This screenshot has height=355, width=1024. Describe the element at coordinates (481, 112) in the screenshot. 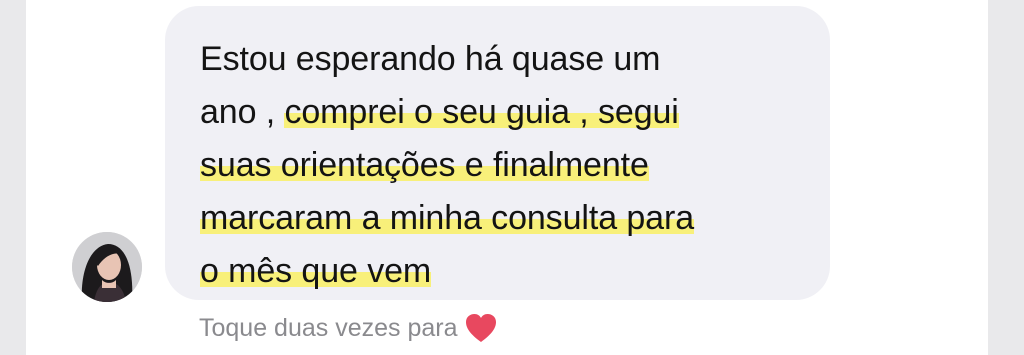

I see `highlighted-text: comprei o seu guia , segui` at that location.